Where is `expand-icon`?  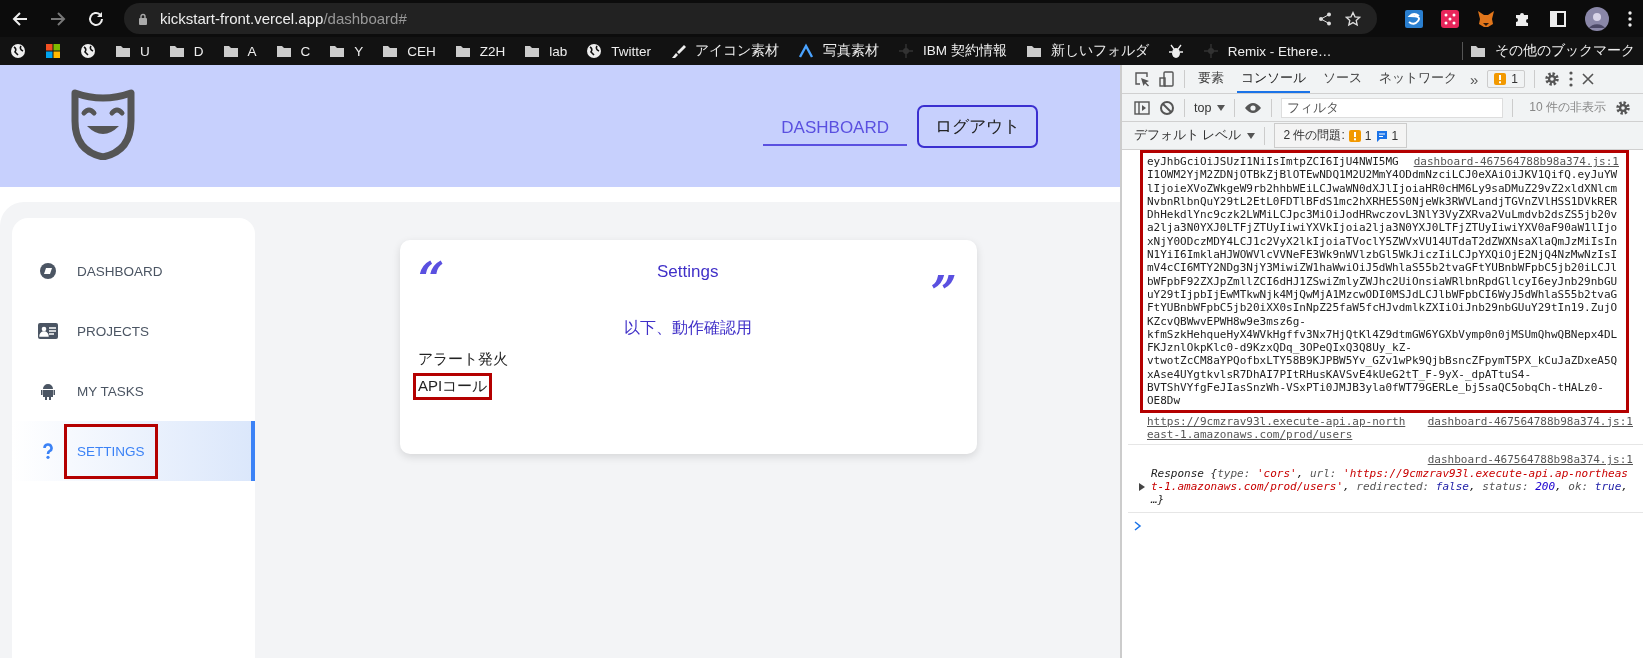
expand-icon is located at coordinates (1142, 486).